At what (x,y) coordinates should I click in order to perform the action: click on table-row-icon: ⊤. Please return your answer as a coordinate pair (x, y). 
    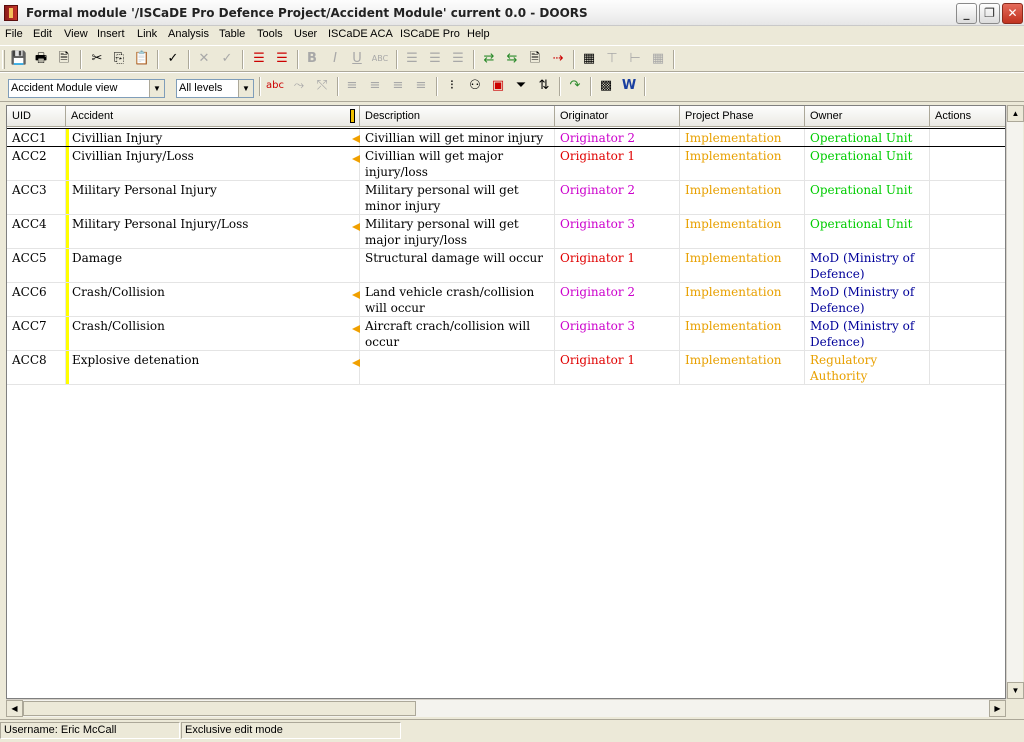
    Looking at the image, I should click on (612, 59).